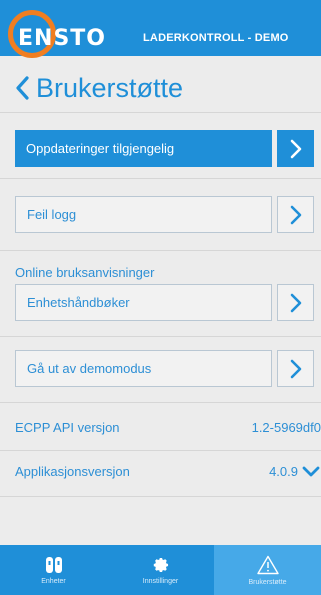 The height and width of the screenshot is (595, 321). Describe the element at coordinates (143, 368) in the screenshot. I see `exit-demo-button: Gå ut av demomodus` at that location.